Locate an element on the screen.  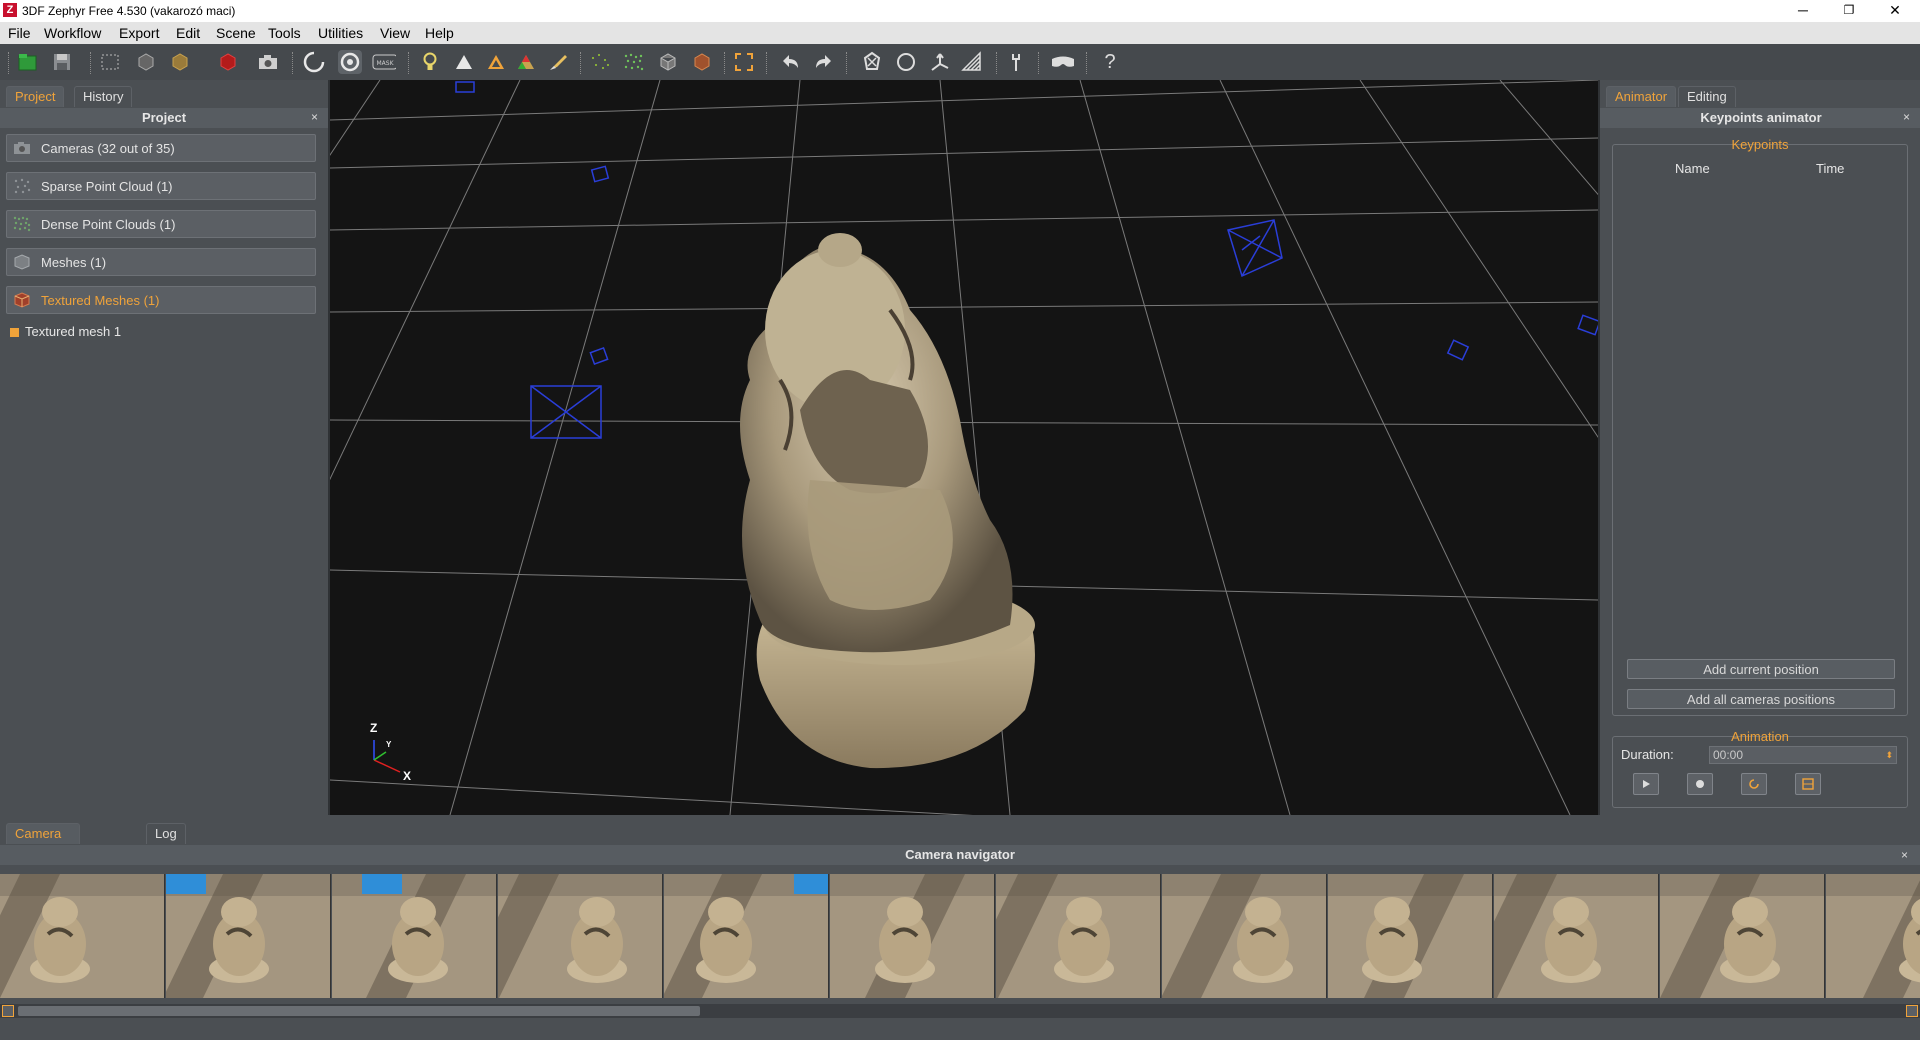
sparse-points-icon is located at coordinates (600, 62).